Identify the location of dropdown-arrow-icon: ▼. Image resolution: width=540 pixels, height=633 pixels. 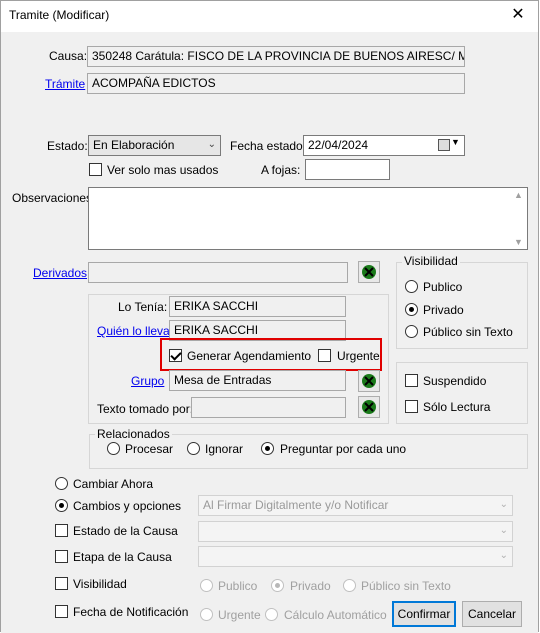
(455, 142).